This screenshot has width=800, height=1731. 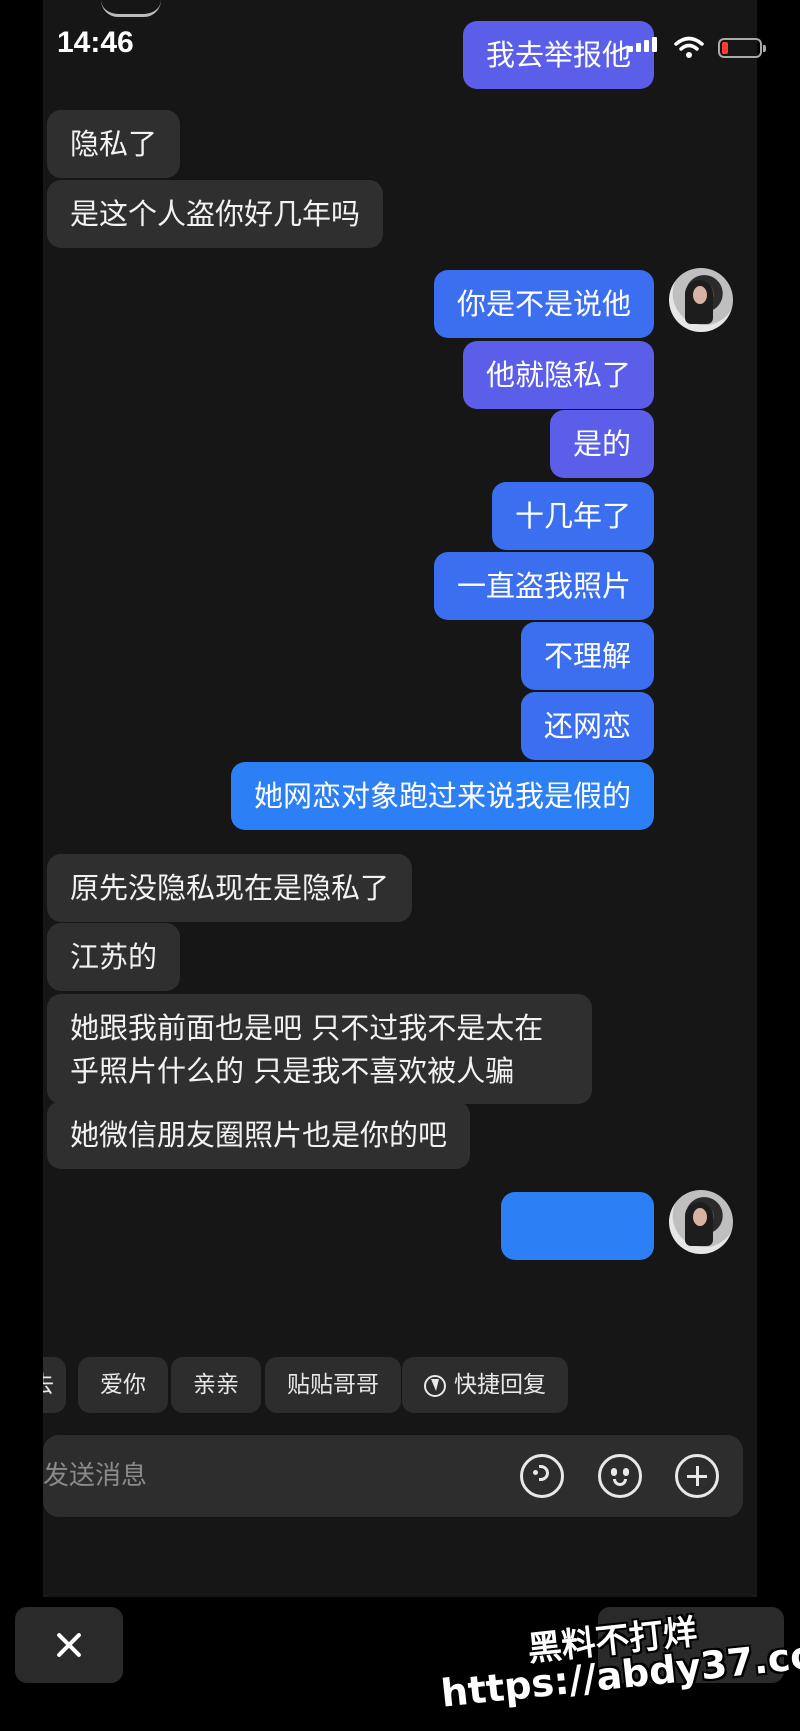 What do you see at coordinates (95, 1476) in the screenshot?
I see `message-input: 发送消息` at bounding box center [95, 1476].